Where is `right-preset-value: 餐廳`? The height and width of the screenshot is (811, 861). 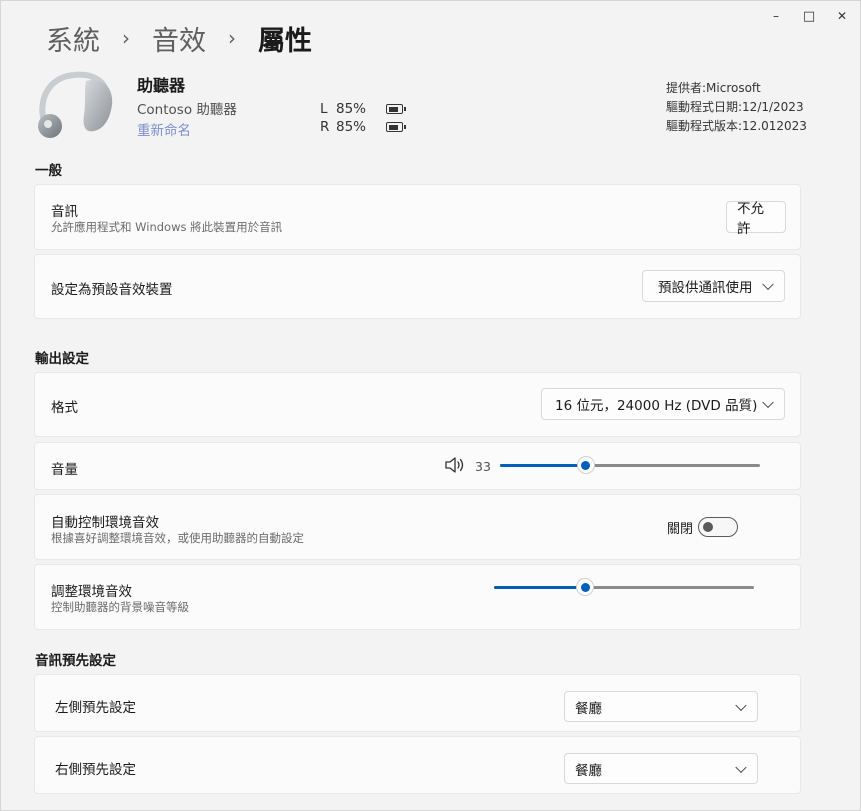 right-preset-value: 餐廳 is located at coordinates (588, 770).